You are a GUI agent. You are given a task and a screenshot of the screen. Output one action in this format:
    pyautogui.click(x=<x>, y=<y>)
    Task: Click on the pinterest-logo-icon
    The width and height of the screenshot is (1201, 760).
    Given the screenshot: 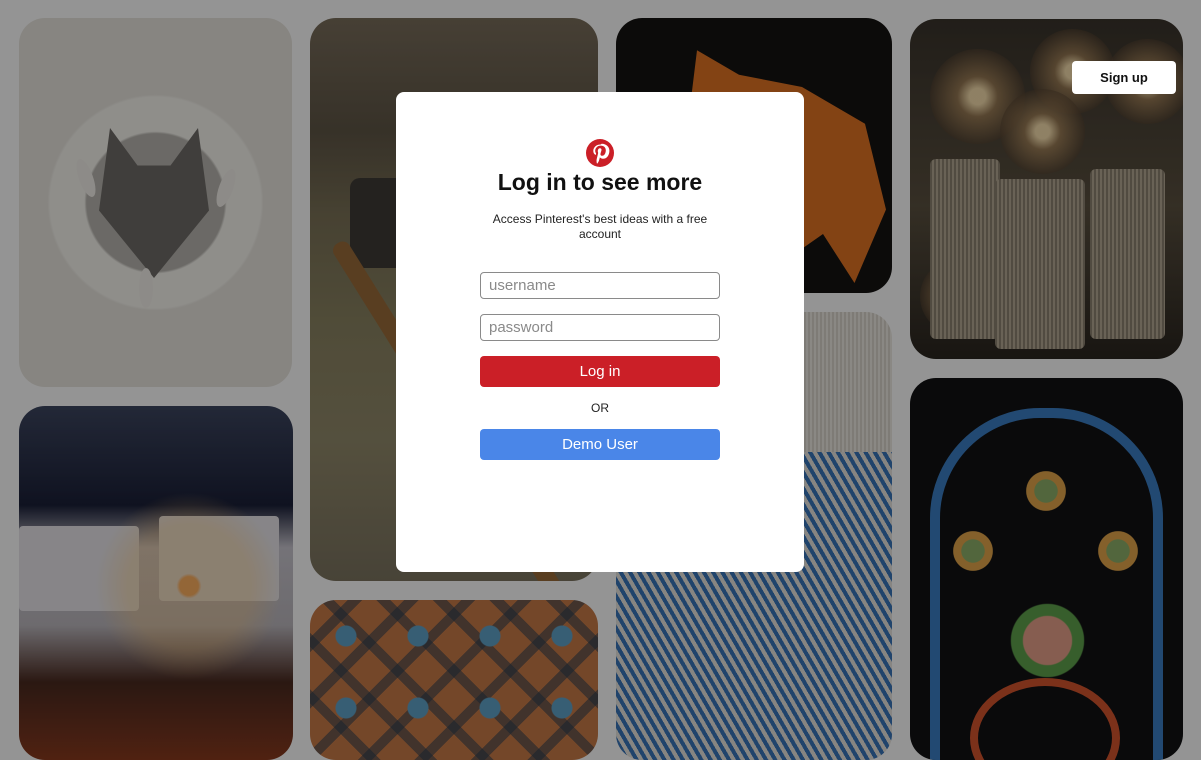 What is the action you would take?
    pyautogui.click(x=600, y=153)
    